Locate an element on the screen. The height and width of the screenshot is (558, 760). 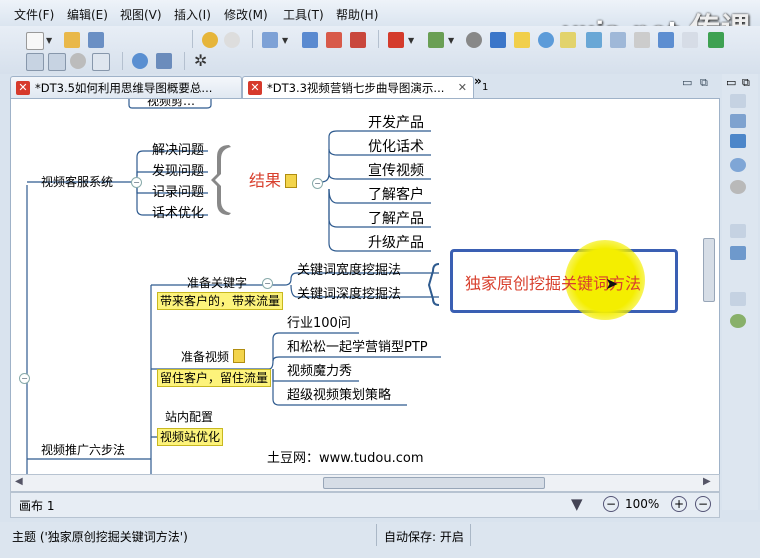
subtopic-icon is located at coordinates (310, 40).